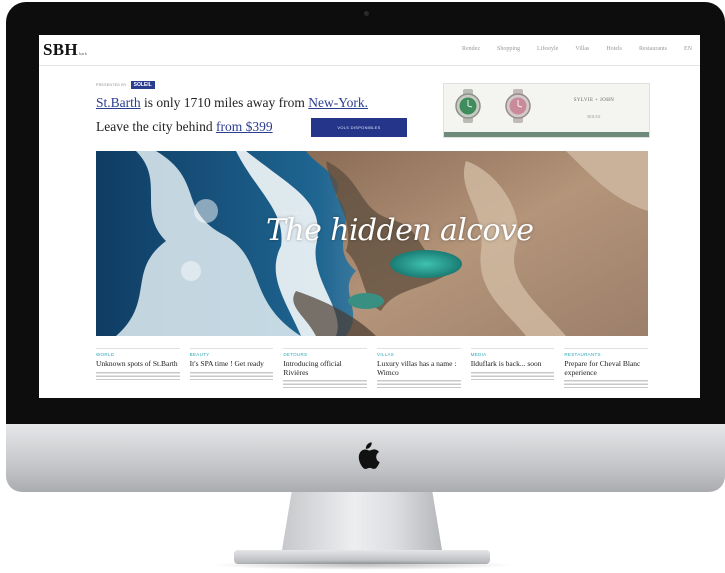  I want to click on nav-item-lifestyle: Lifestyle, so click(547, 49).